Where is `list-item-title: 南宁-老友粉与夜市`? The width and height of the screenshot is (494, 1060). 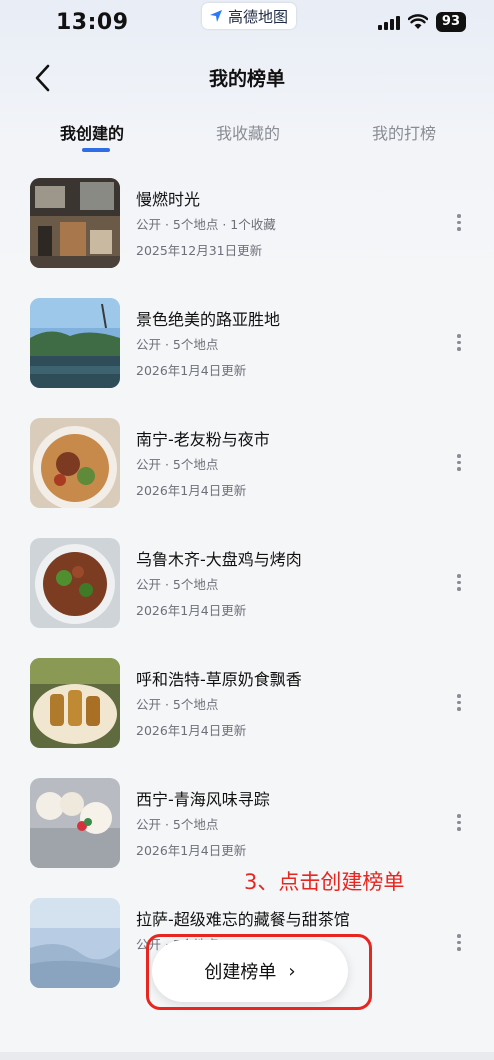 list-item-title: 南宁-老友粉与夜市 is located at coordinates (203, 439).